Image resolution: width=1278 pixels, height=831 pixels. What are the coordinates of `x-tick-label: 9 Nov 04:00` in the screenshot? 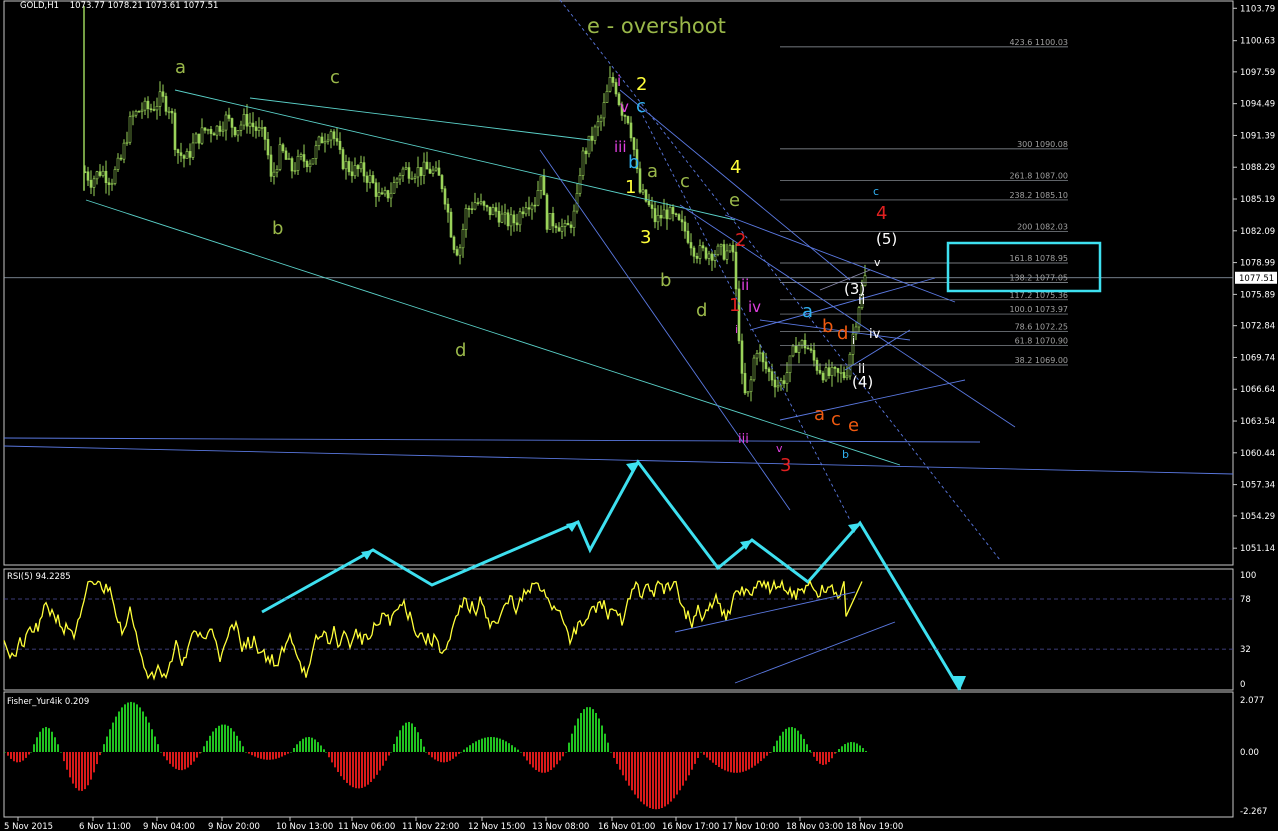 It's located at (169, 826).